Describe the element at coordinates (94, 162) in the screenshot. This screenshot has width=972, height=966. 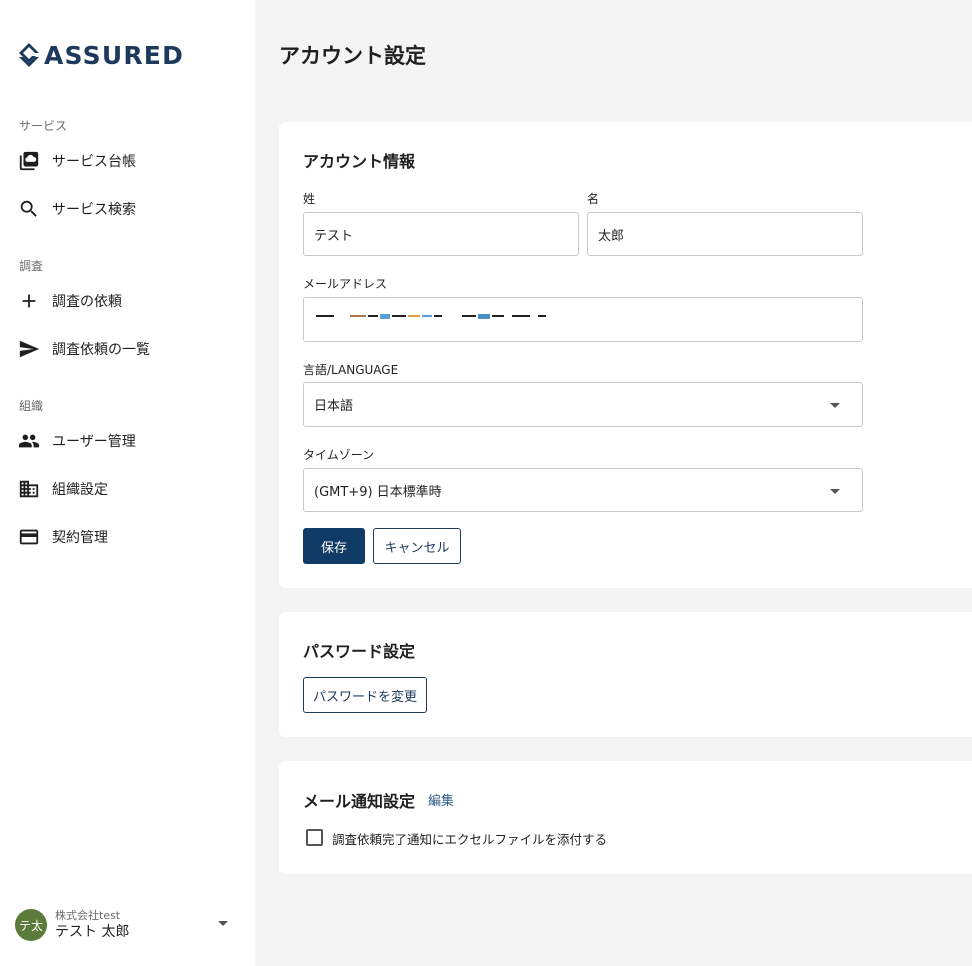
I see `sidebar-item-label: サービス台帳` at that location.